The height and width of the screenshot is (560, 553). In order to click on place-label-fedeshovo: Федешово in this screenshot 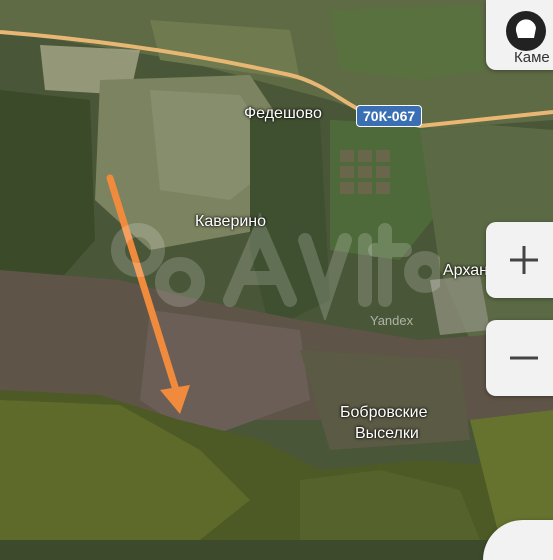, I will do `click(283, 113)`.